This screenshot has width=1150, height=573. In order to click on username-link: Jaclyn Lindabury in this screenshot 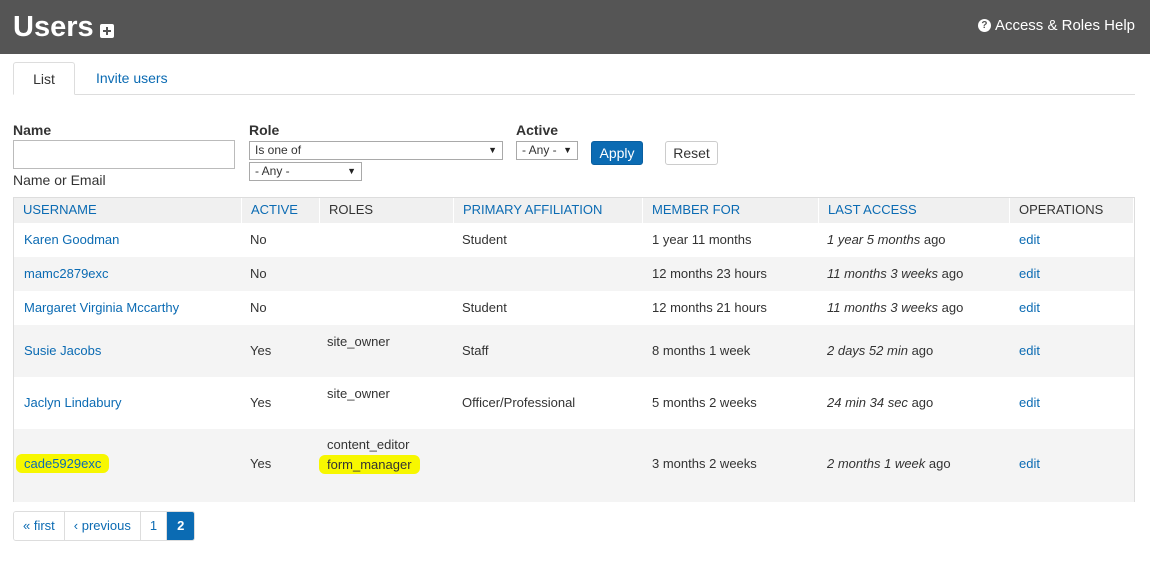, I will do `click(73, 403)`.